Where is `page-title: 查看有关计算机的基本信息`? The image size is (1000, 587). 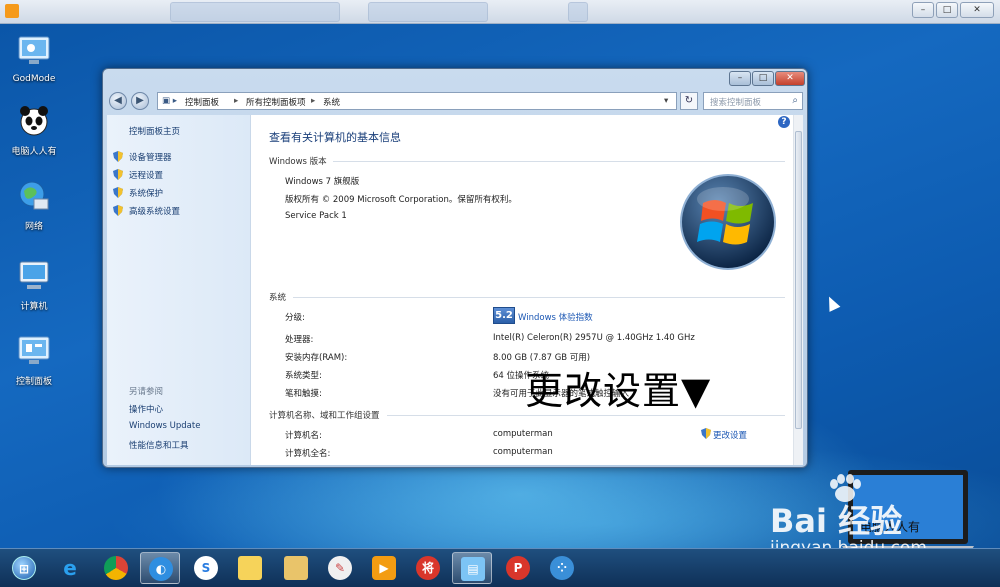 page-title: 查看有关计算机的基本信息 is located at coordinates (335, 137).